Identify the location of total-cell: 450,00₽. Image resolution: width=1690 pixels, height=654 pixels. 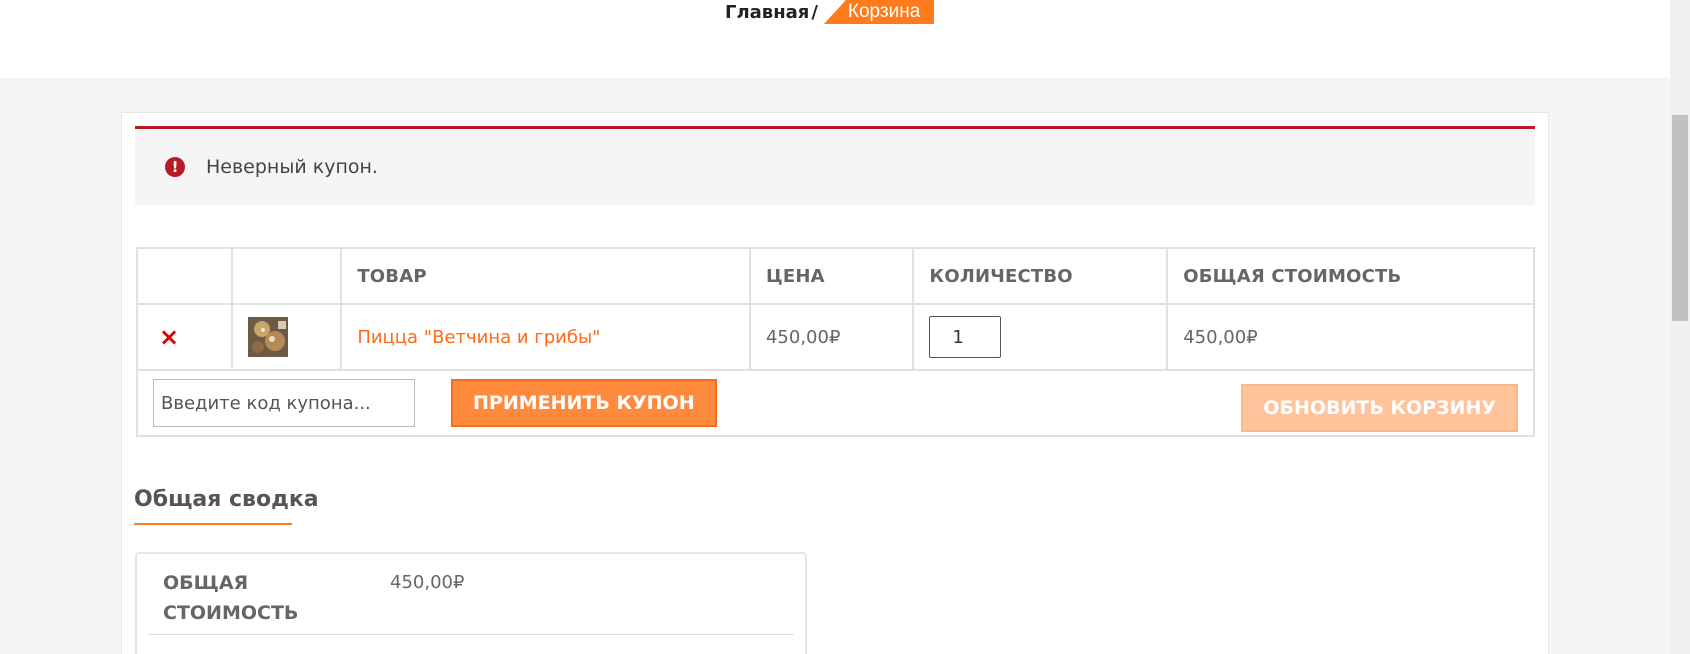
(1350, 337).